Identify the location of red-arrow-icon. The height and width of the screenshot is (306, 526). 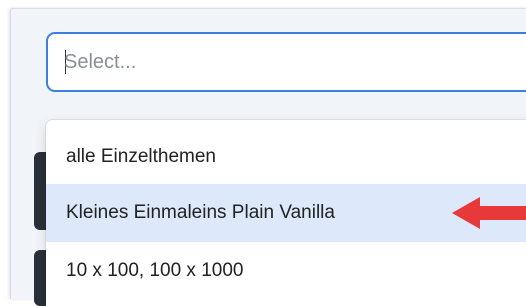
(489, 213).